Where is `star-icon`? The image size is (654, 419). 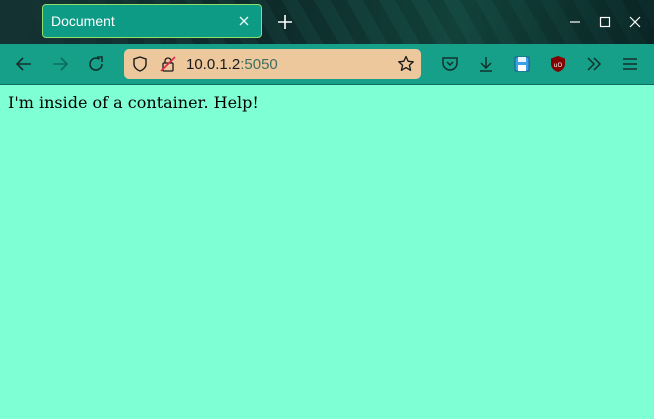 star-icon is located at coordinates (406, 64).